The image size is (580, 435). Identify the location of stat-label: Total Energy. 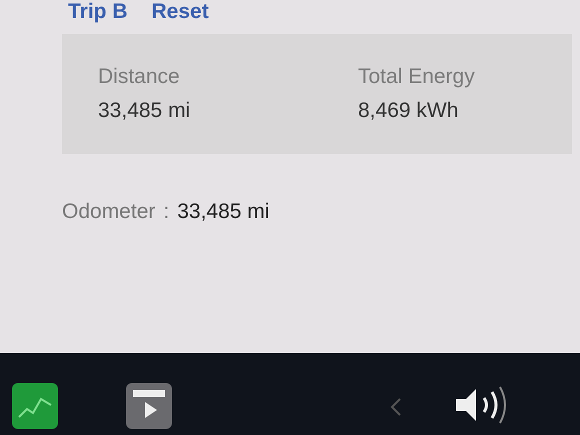
(417, 77).